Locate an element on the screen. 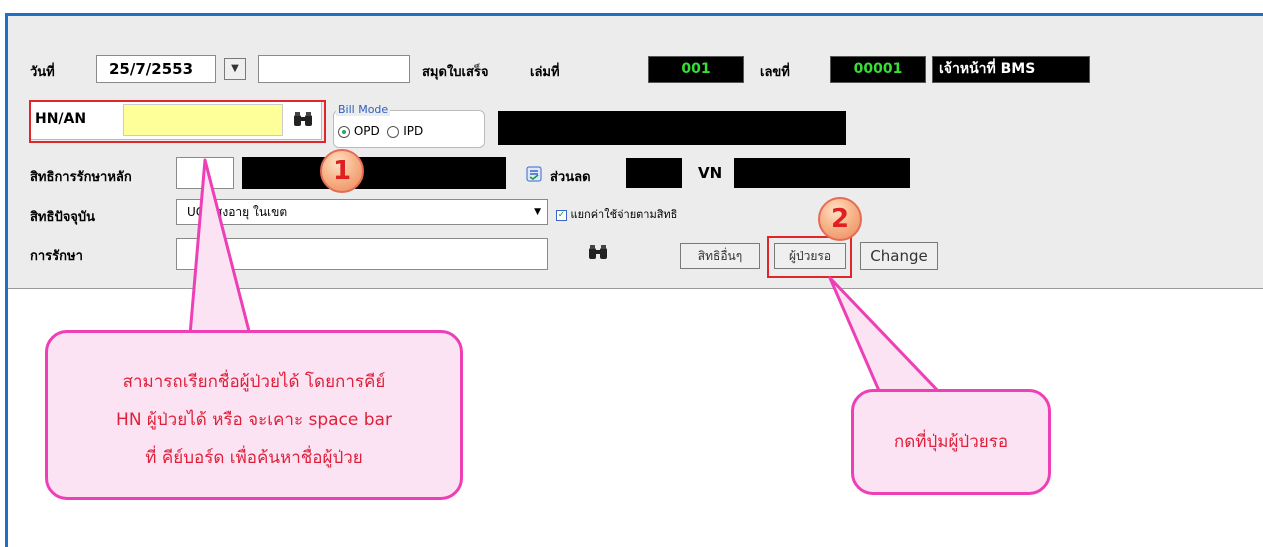 Image resolution: width=1263 pixels, height=547 pixels. callout-2: กดที่ปุ่มผู้ป่วยรอ is located at coordinates (951, 442).